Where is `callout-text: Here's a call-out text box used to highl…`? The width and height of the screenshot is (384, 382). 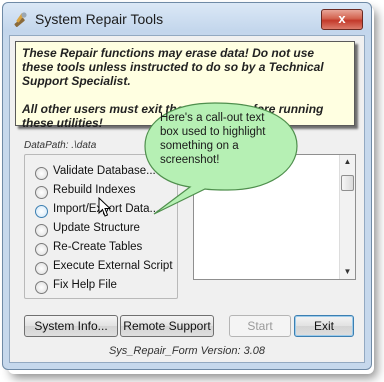 callout-text: Here's a call-out text box used to highl… is located at coordinates (213, 139).